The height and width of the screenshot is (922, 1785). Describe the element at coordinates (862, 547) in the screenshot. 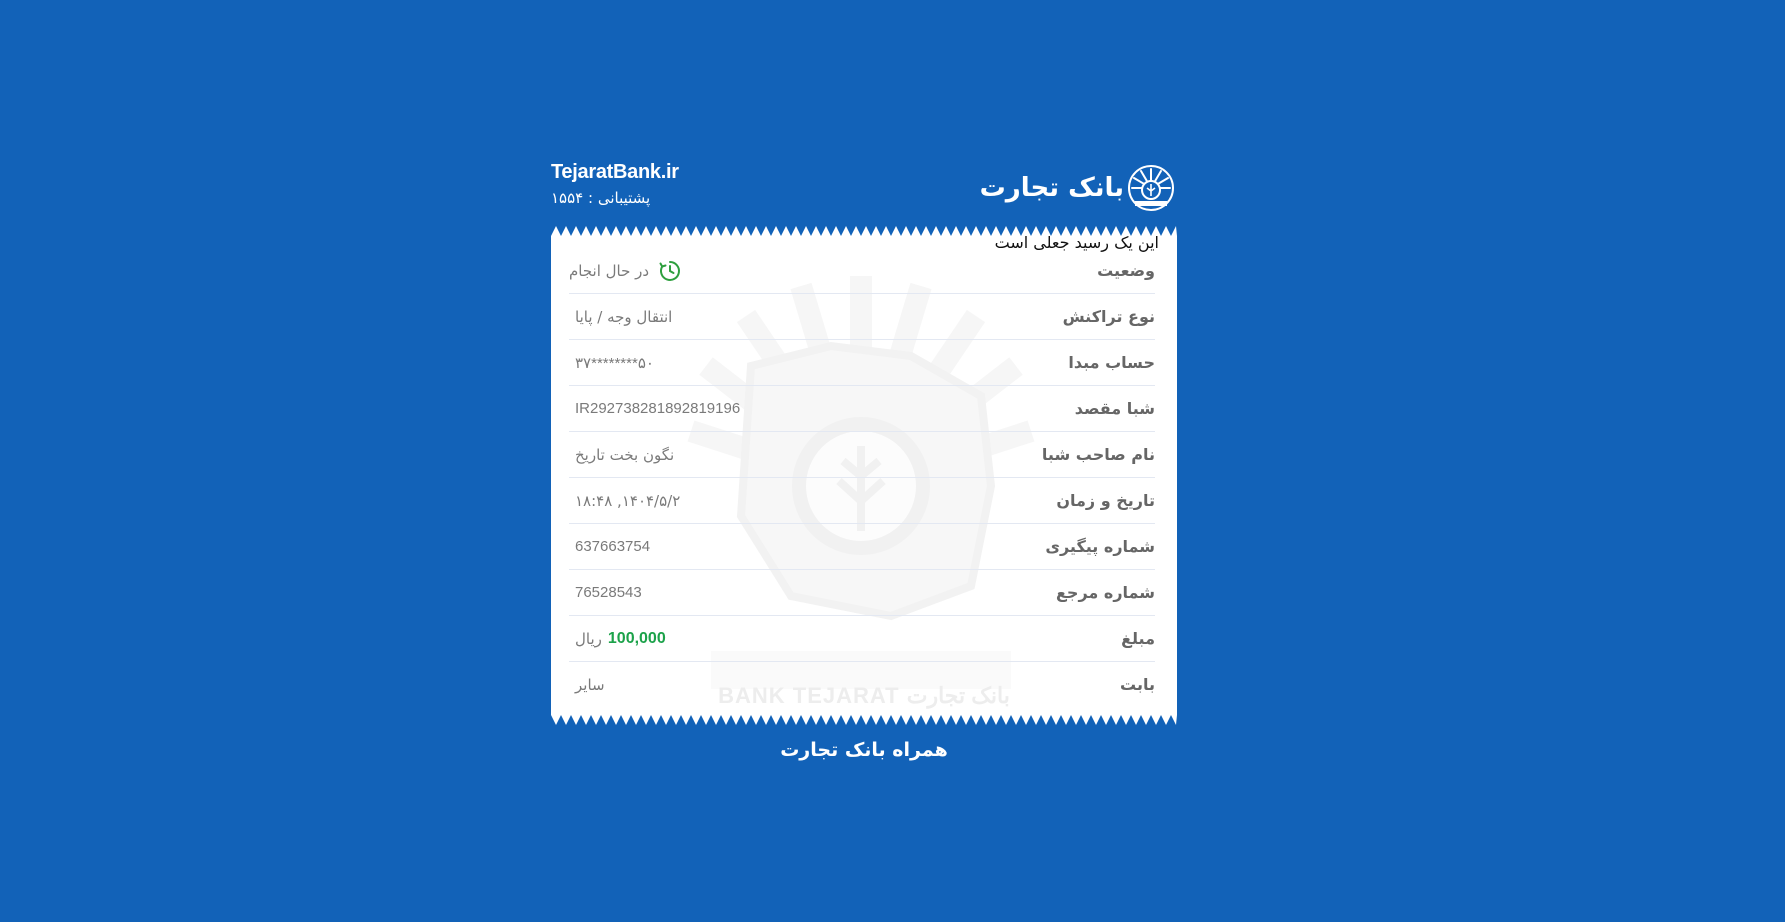

I see `row-tracking-number: 637663754 شماره پیگیری` at that location.